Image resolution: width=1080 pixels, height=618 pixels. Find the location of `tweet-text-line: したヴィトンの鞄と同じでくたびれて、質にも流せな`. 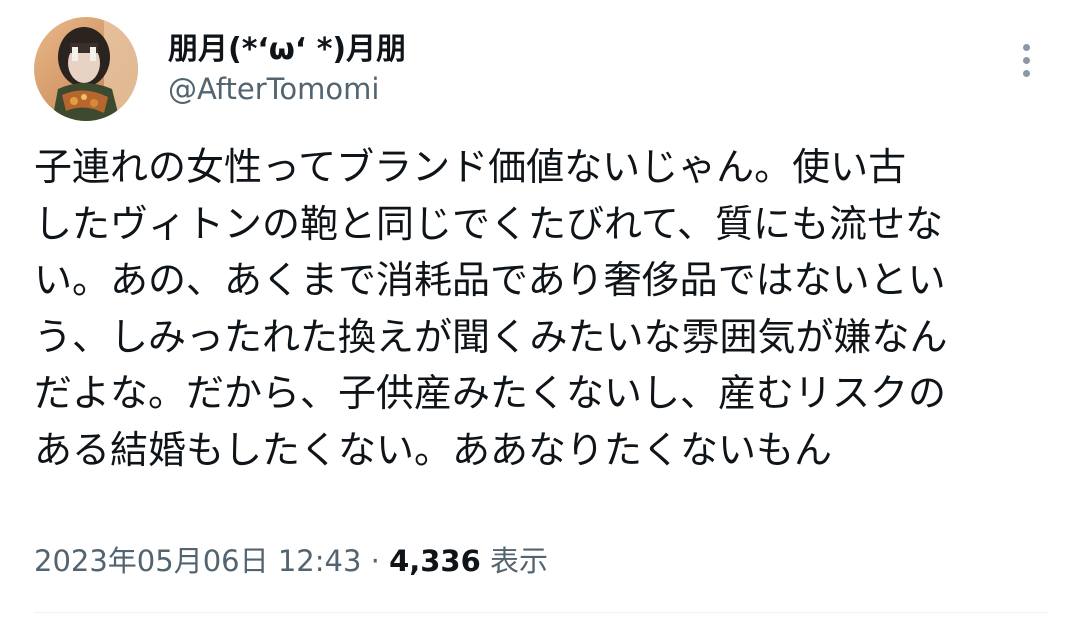

tweet-text-line: したヴィトンの鞄と同じでくたびれて、質にも流せな is located at coordinates (488, 223).